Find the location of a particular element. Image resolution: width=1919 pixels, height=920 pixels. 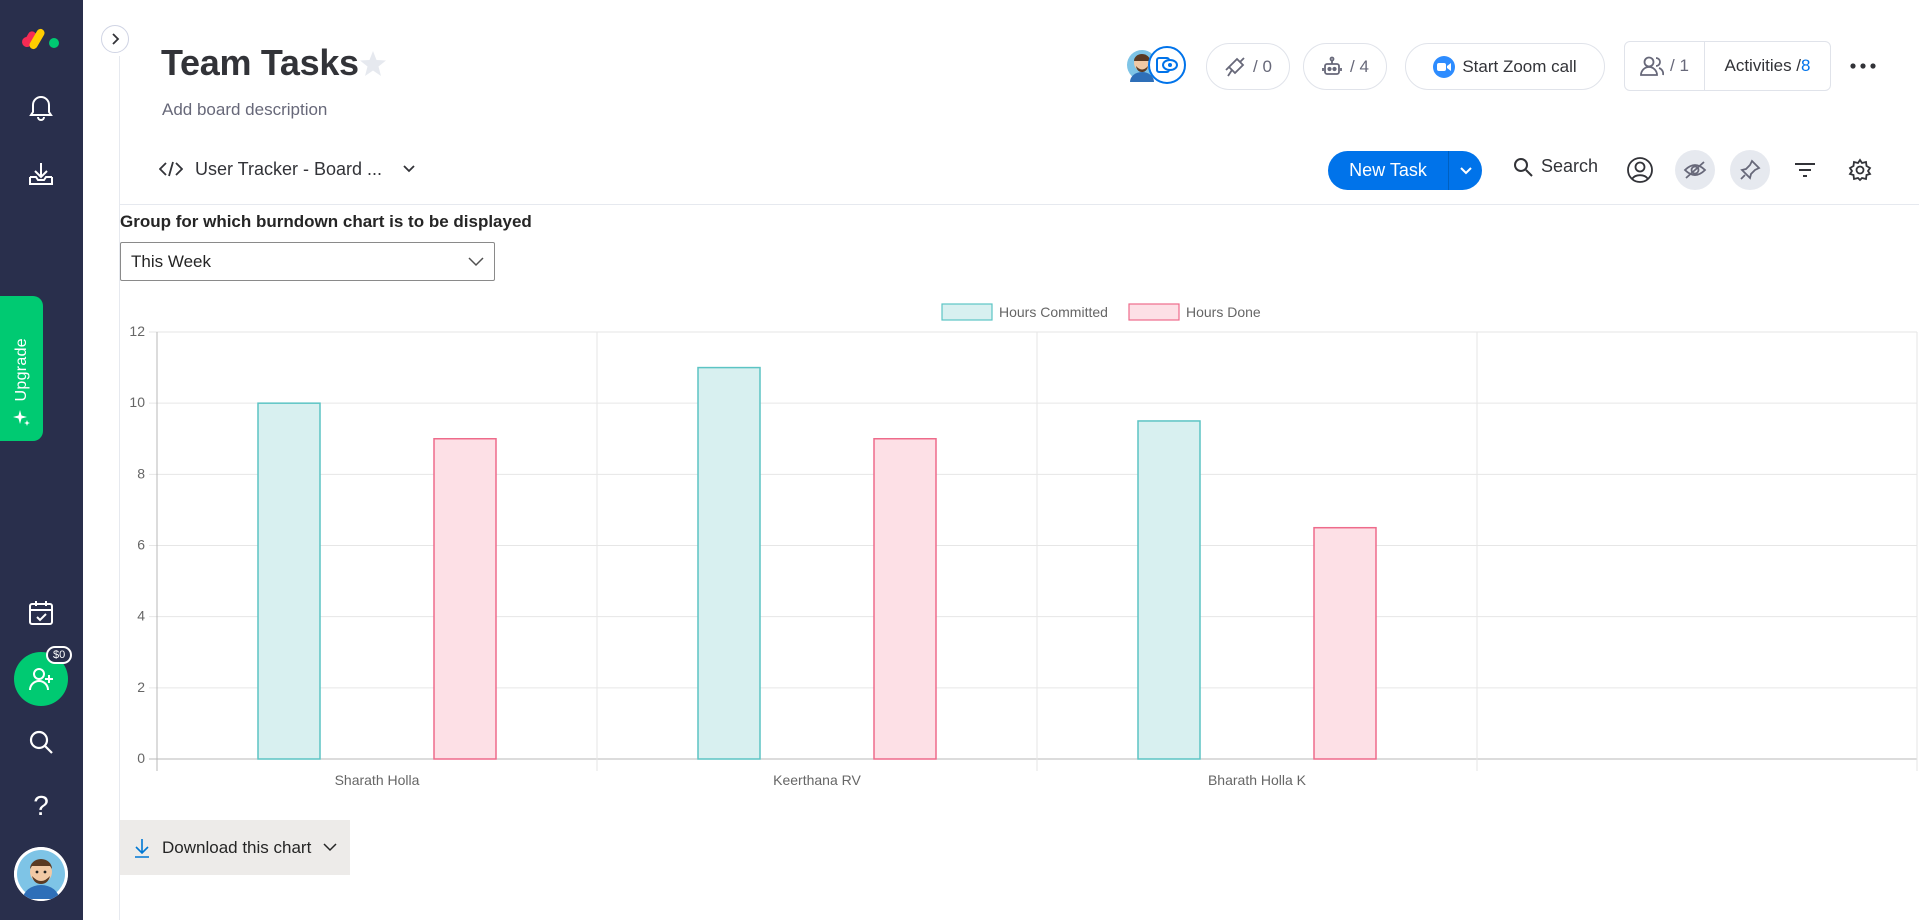

x-tick-label: Sharath Holla is located at coordinates (377, 780).